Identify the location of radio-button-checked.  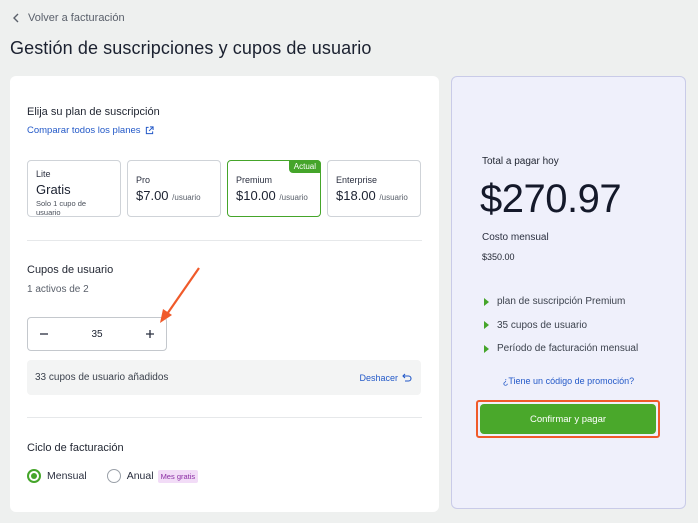
(34, 476).